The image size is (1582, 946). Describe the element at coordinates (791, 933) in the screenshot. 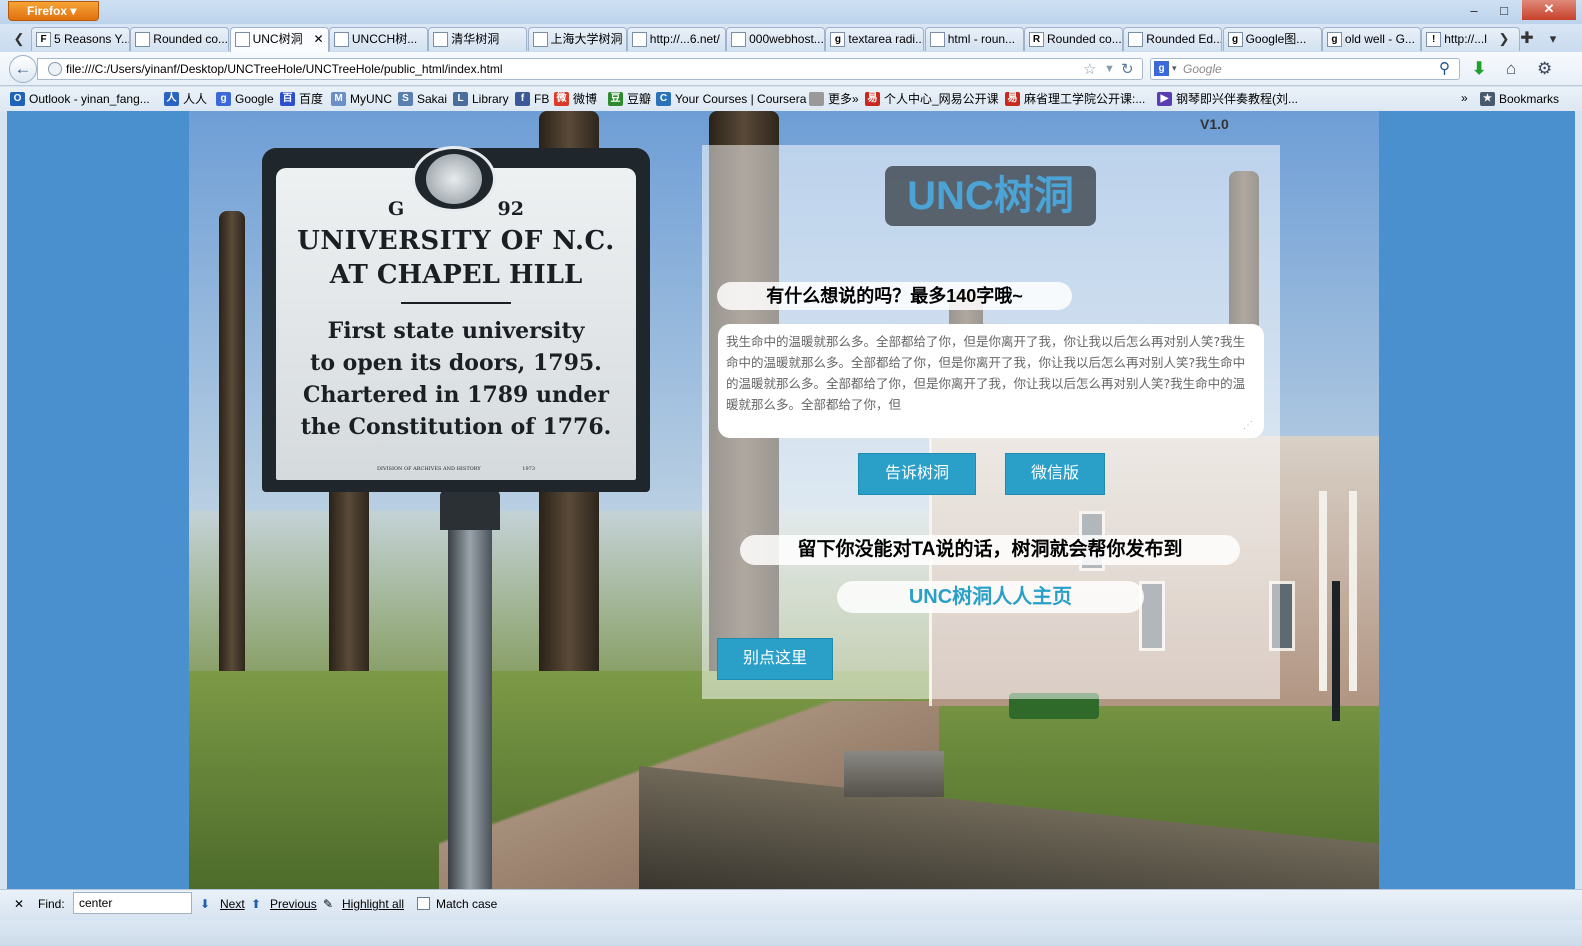

I see `status-bar` at that location.